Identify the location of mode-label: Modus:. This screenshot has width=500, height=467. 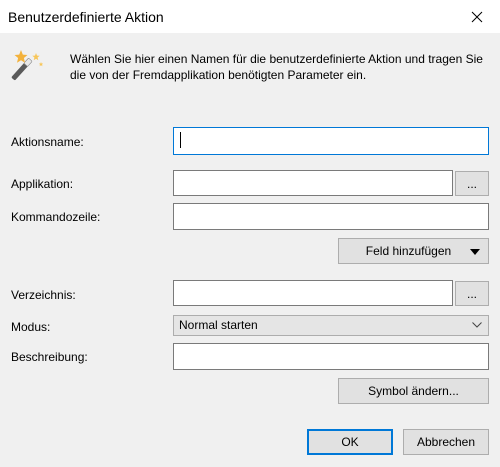
(31, 327).